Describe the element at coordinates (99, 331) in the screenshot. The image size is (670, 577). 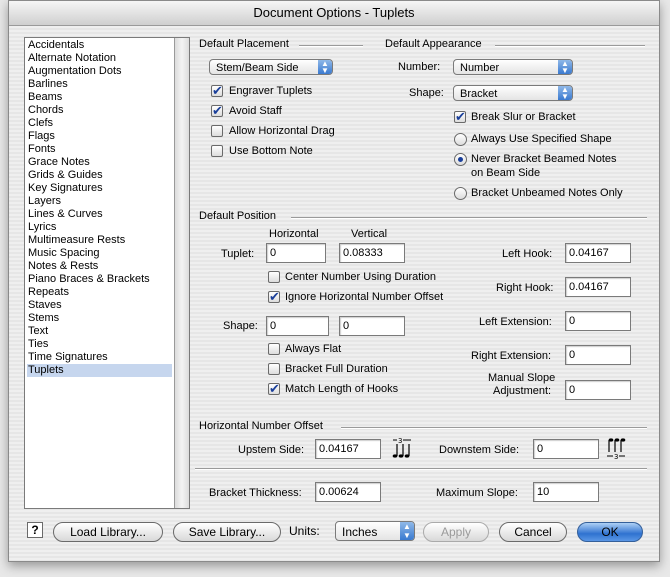
I see `list-item: Text` at that location.